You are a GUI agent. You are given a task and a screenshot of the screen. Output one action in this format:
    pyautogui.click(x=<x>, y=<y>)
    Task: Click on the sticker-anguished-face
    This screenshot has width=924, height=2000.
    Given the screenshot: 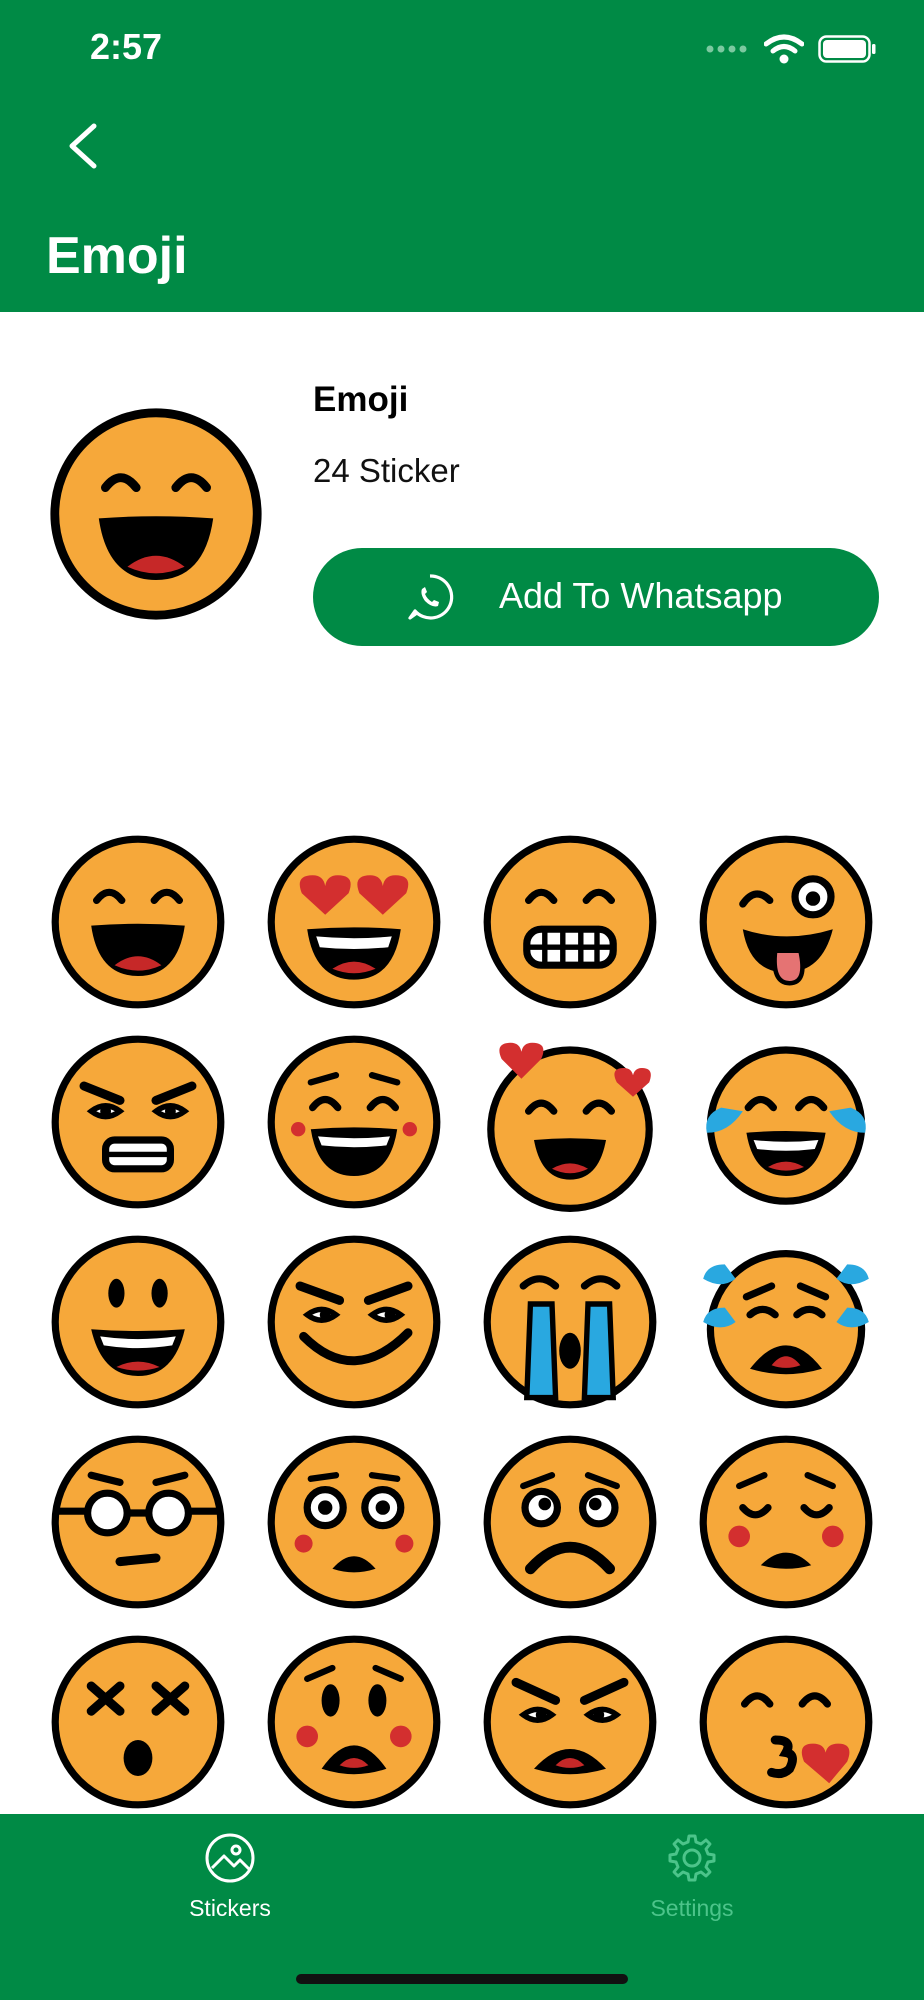 What is the action you would take?
    pyautogui.click(x=354, y=1722)
    